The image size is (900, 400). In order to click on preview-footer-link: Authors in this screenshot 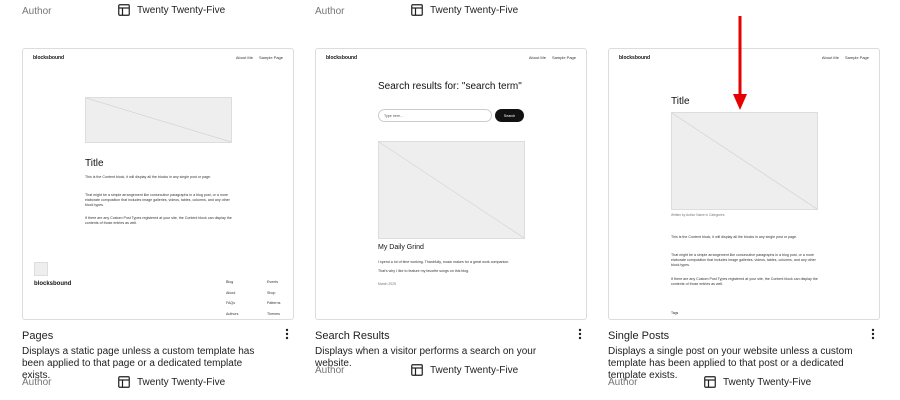, I will do `click(232, 313)`.